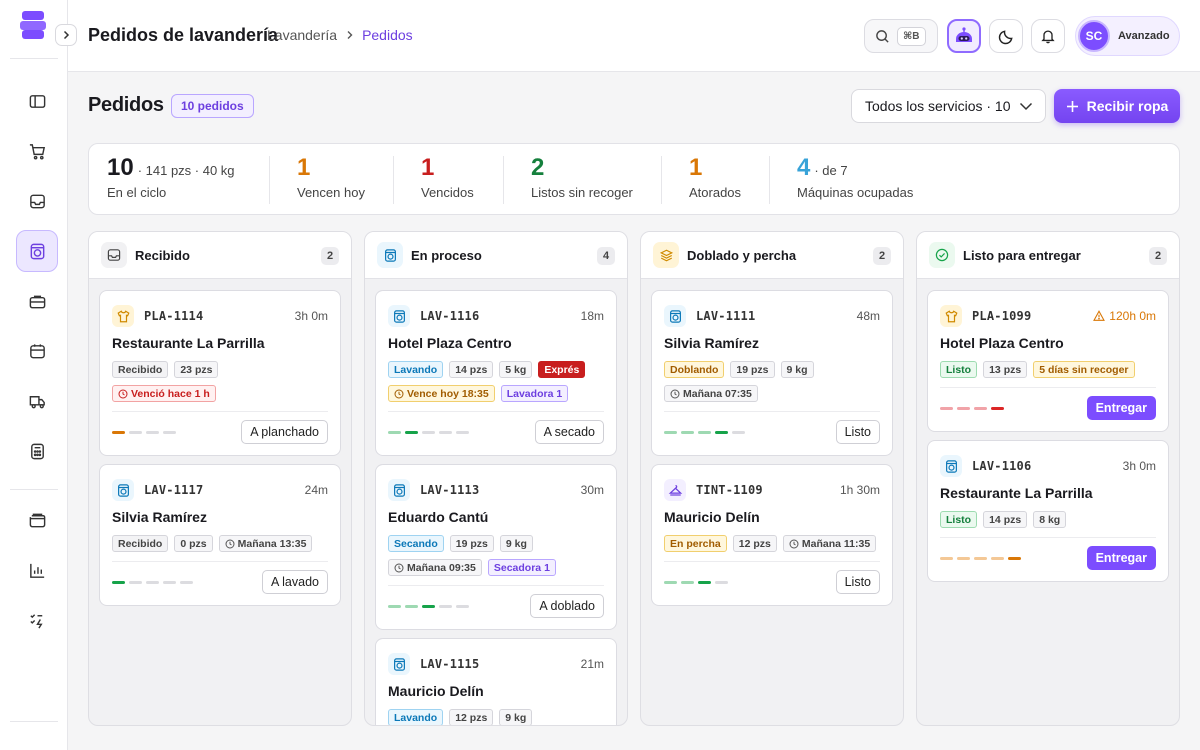 Image resolution: width=1200 pixels, height=750 pixels. I want to click on advance-stage-button: A lavado, so click(295, 582).